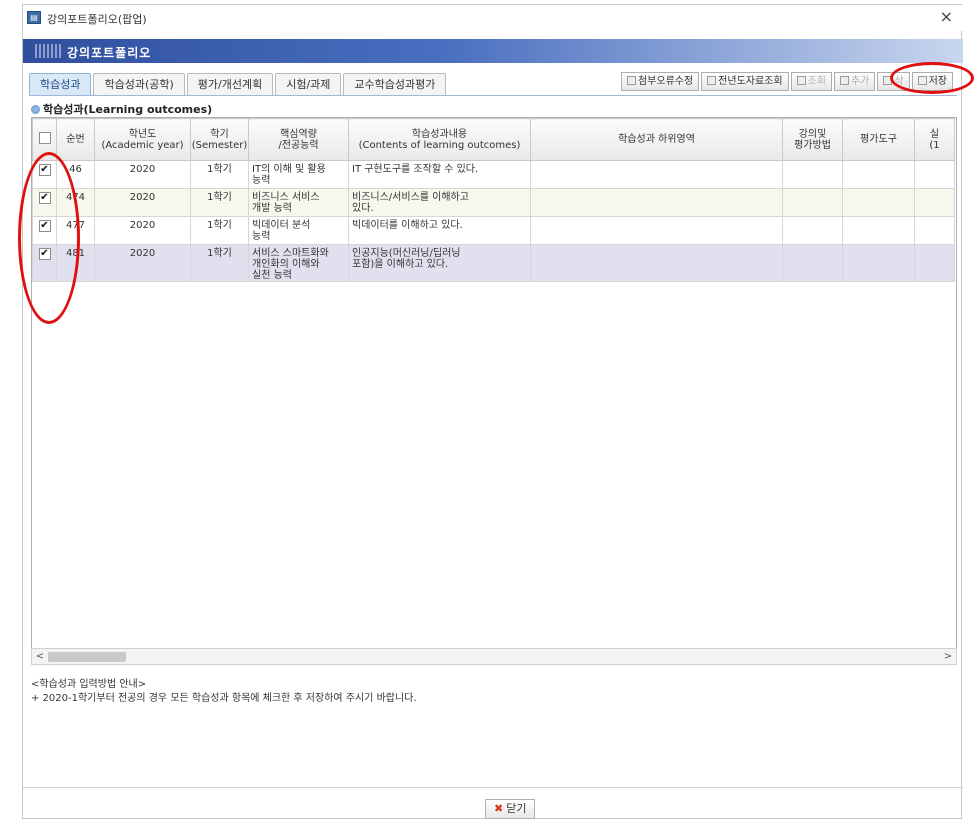 The height and width of the screenshot is (821, 979). What do you see at coordinates (395, 84) in the screenshot?
I see `tab-teaching-evaluation: 교수학습성과평가` at bounding box center [395, 84].